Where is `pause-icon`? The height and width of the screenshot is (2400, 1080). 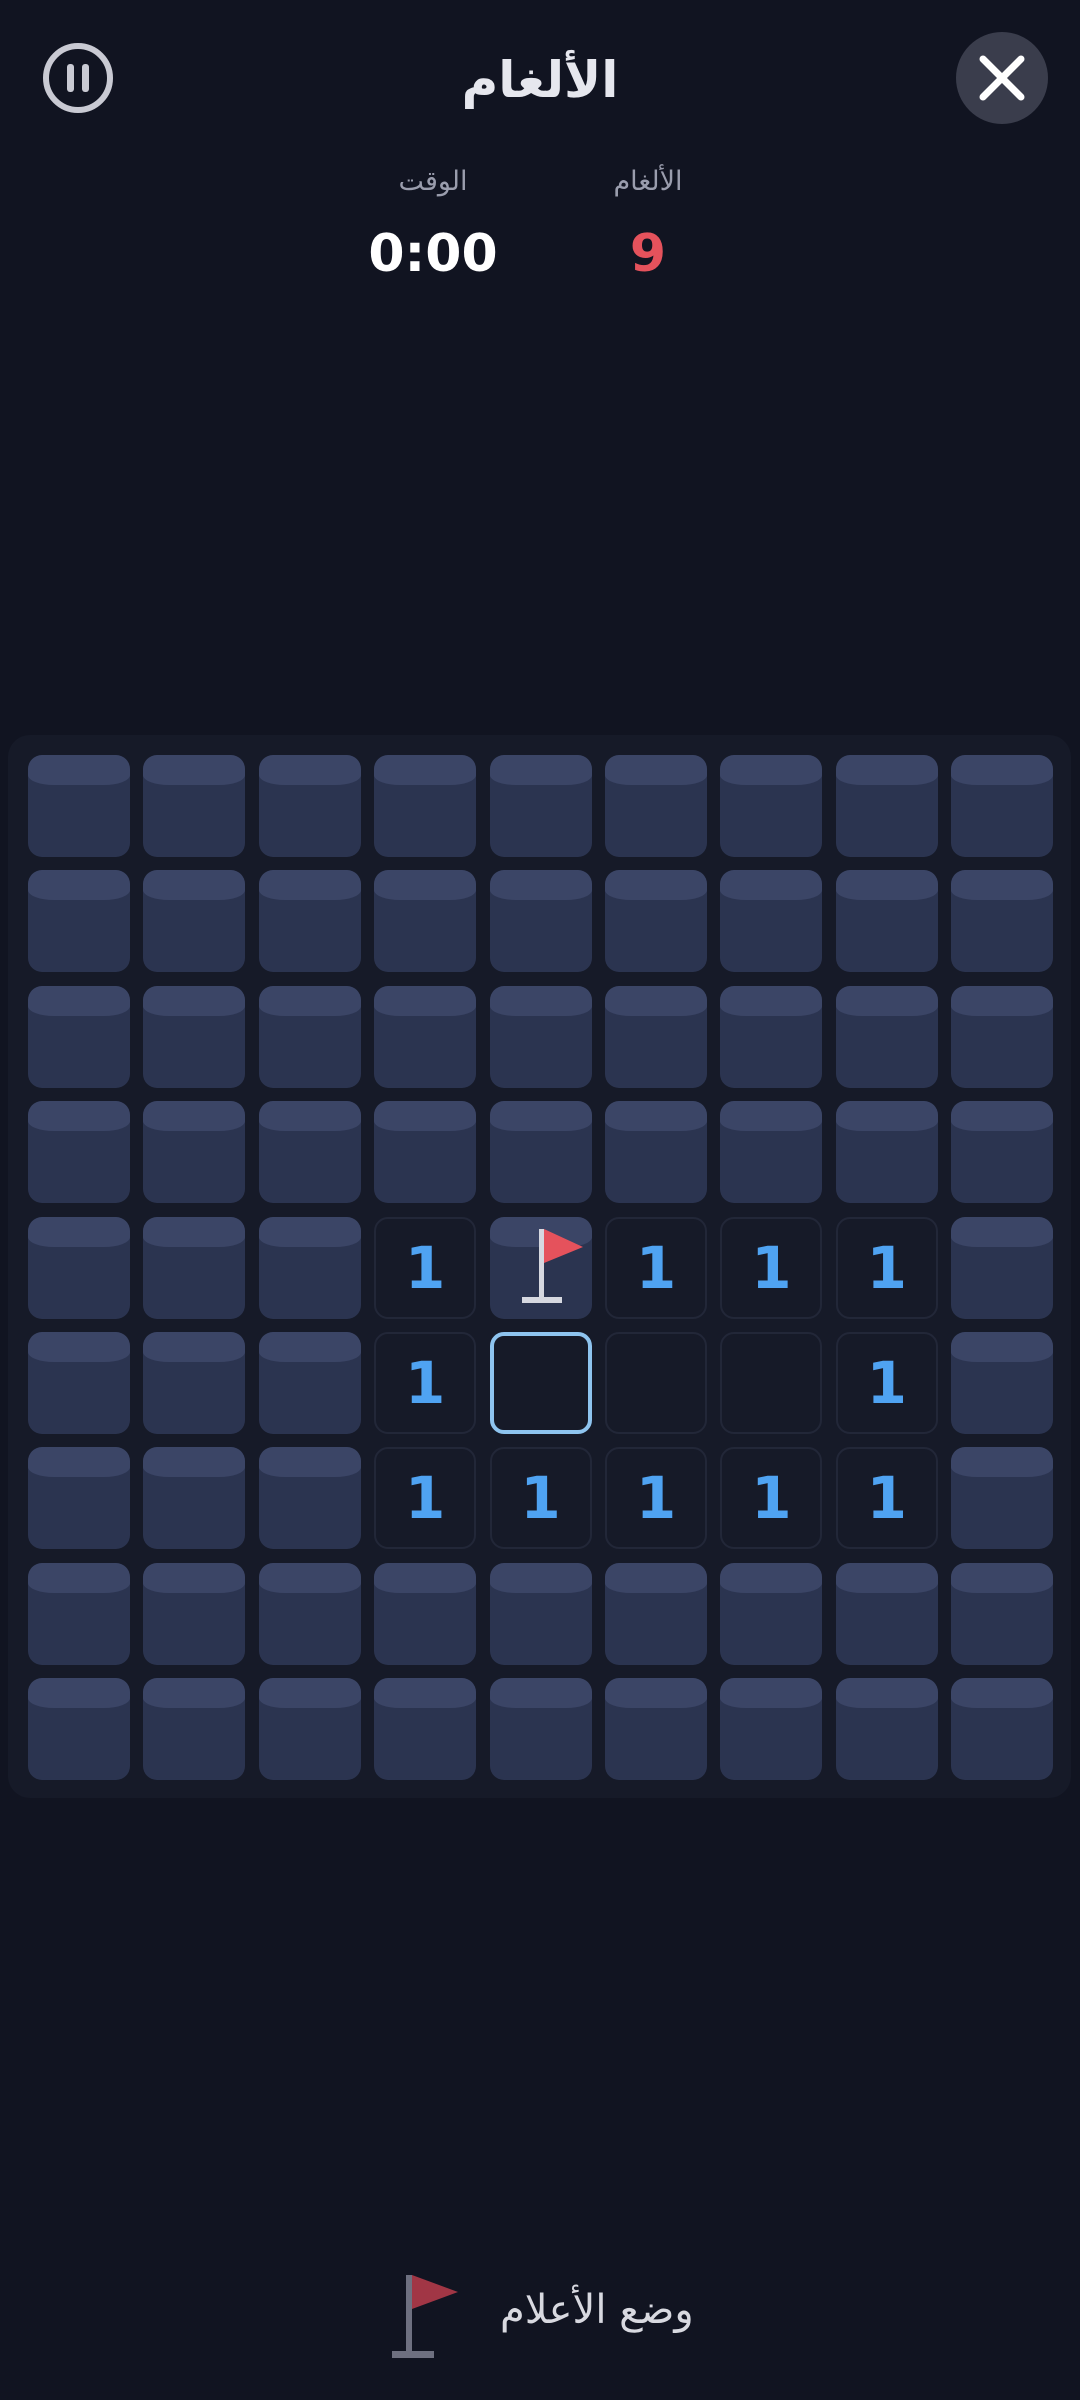
pause-icon is located at coordinates (78, 78).